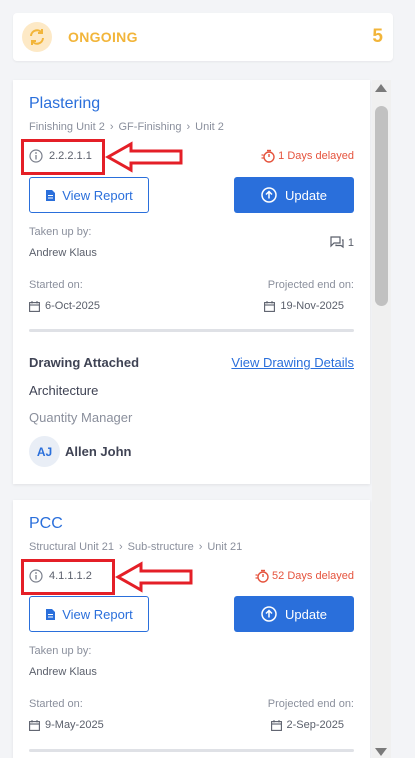 The height and width of the screenshot is (758, 415). Describe the element at coordinates (98, 451) in the screenshot. I see `assignee-name: Allen John` at that location.